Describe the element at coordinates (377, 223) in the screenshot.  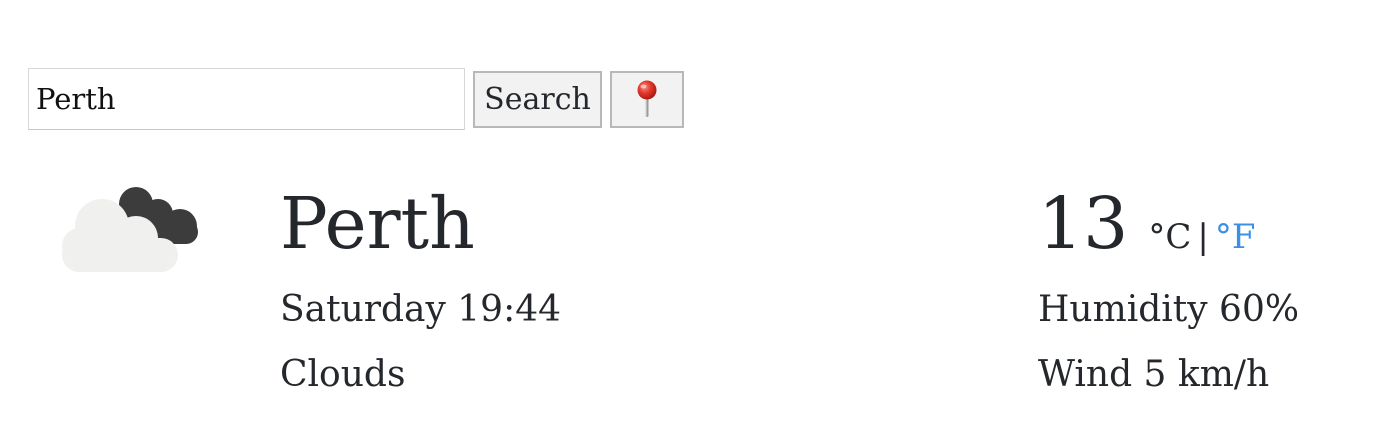
I see `city-name: Perth` at that location.